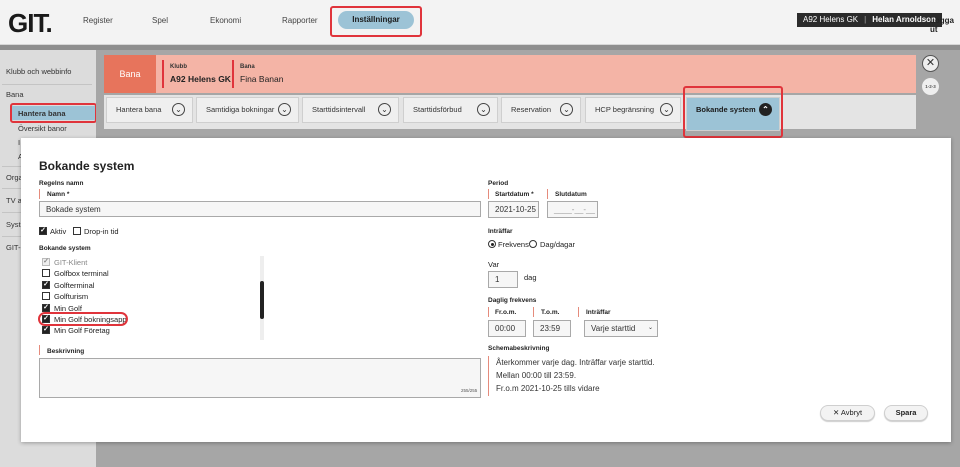 The image size is (960, 467). What do you see at coordinates (831, 19) in the screenshot?
I see `club-name: A92 Helens GK` at bounding box center [831, 19].